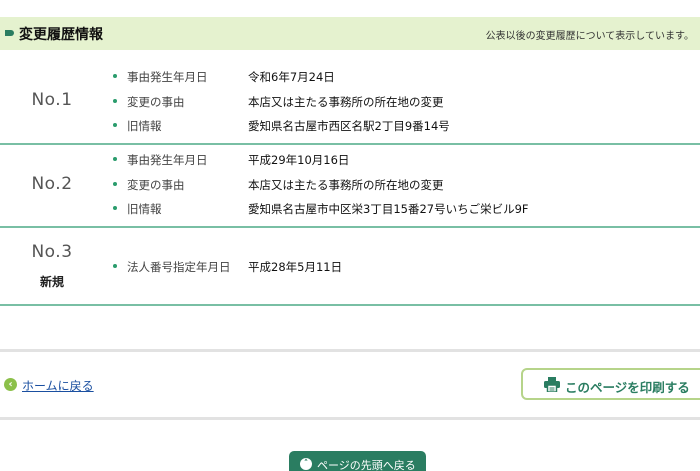 The image size is (700, 471). I want to click on printer-icon, so click(552, 384).